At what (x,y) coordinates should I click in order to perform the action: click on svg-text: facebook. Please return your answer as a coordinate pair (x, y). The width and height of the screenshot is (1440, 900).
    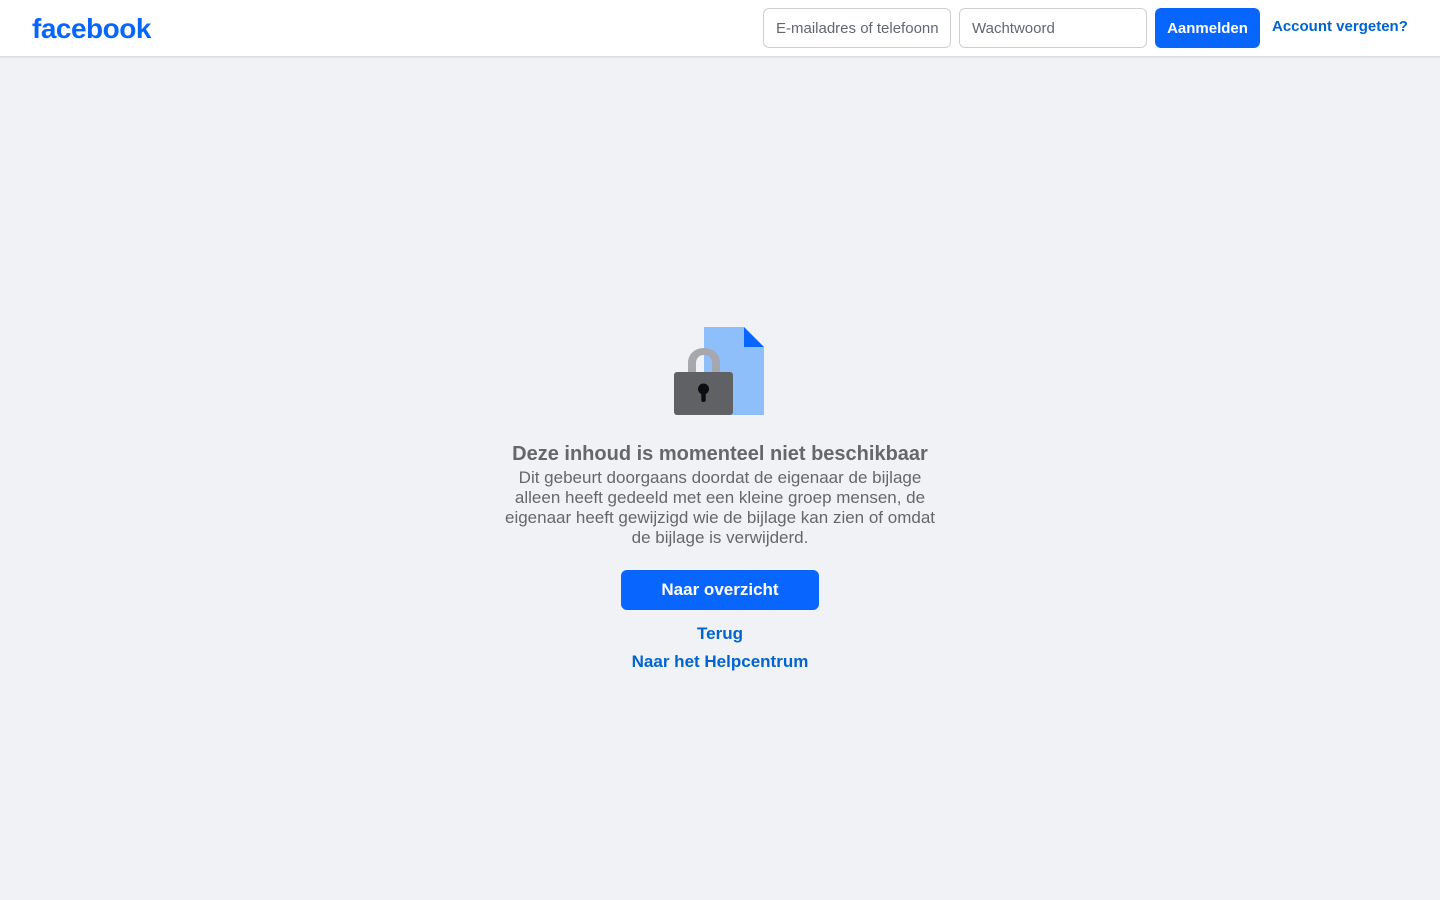
    Looking at the image, I should click on (92, 28).